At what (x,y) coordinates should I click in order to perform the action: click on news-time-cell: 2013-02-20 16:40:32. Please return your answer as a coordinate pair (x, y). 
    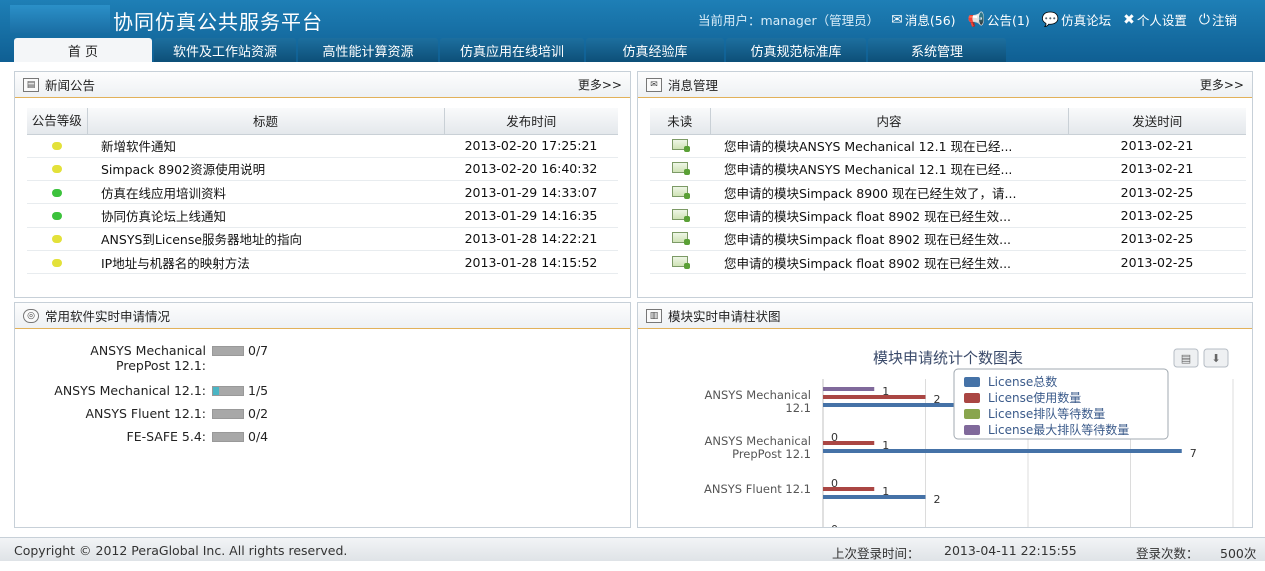
    Looking at the image, I should click on (531, 169).